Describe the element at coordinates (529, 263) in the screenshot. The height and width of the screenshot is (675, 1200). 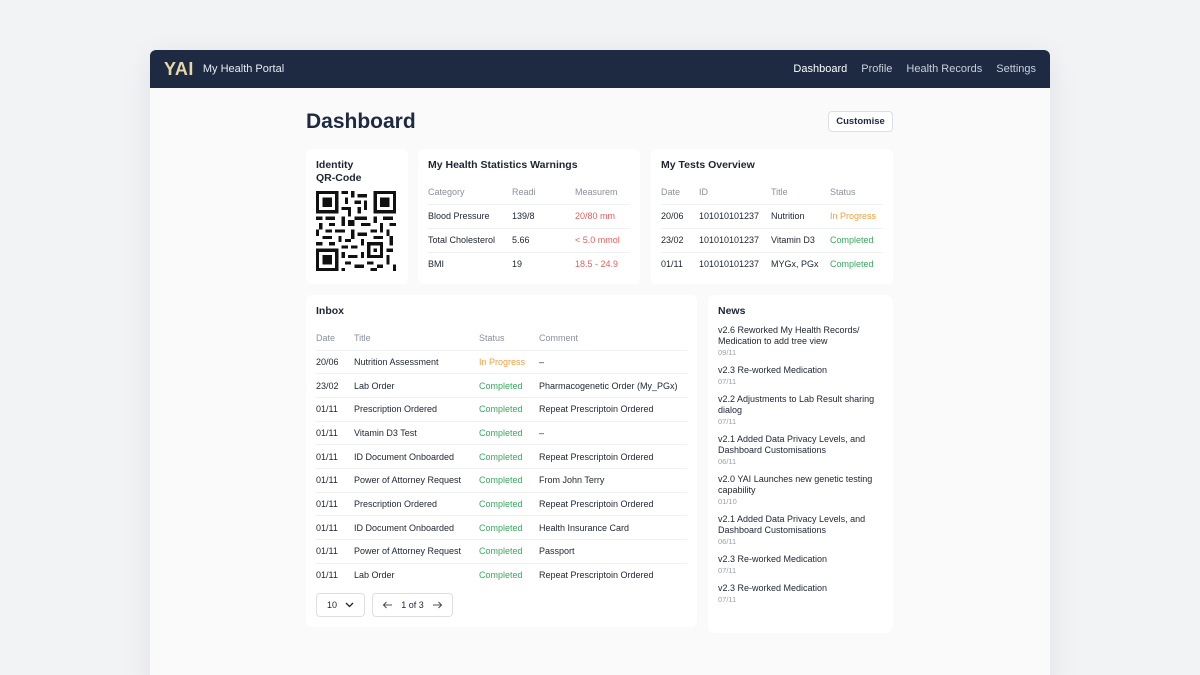
I see `table-row: BMI 19 18.5 - 24.9` at that location.